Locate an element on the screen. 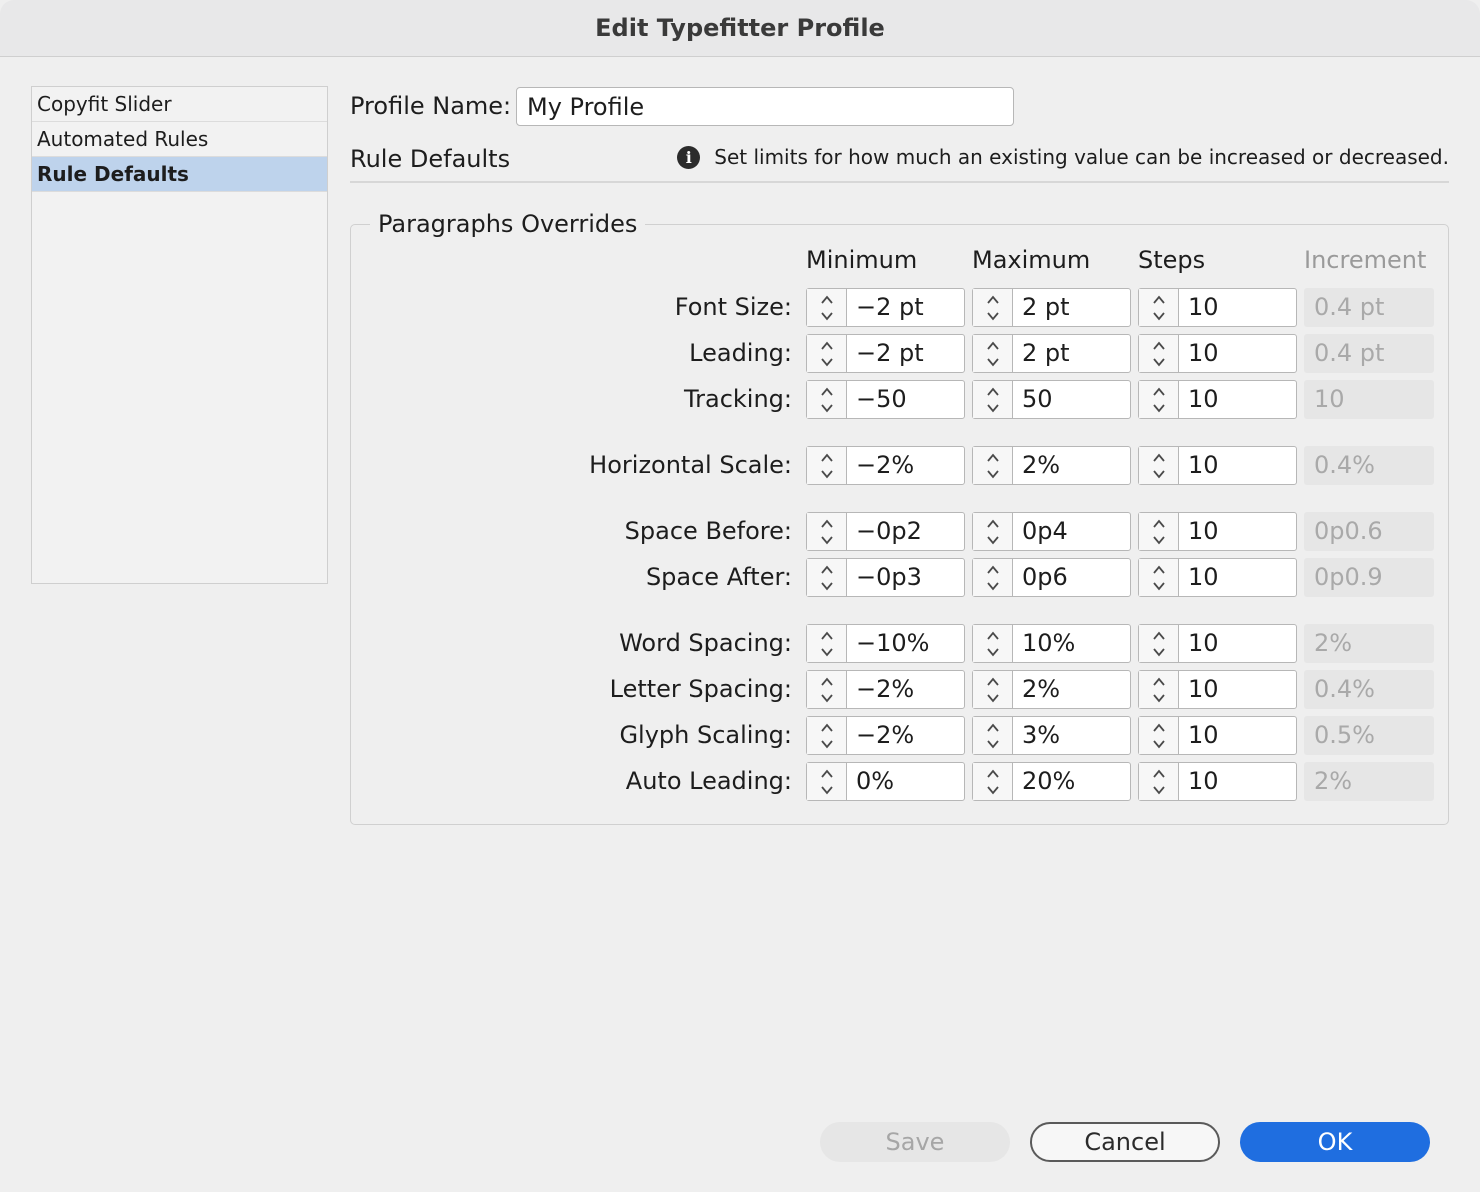 Image resolution: width=1480 pixels, height=1192 pixels. tracking-steps-stepper: 10 is located at coordinates (1217, 399).